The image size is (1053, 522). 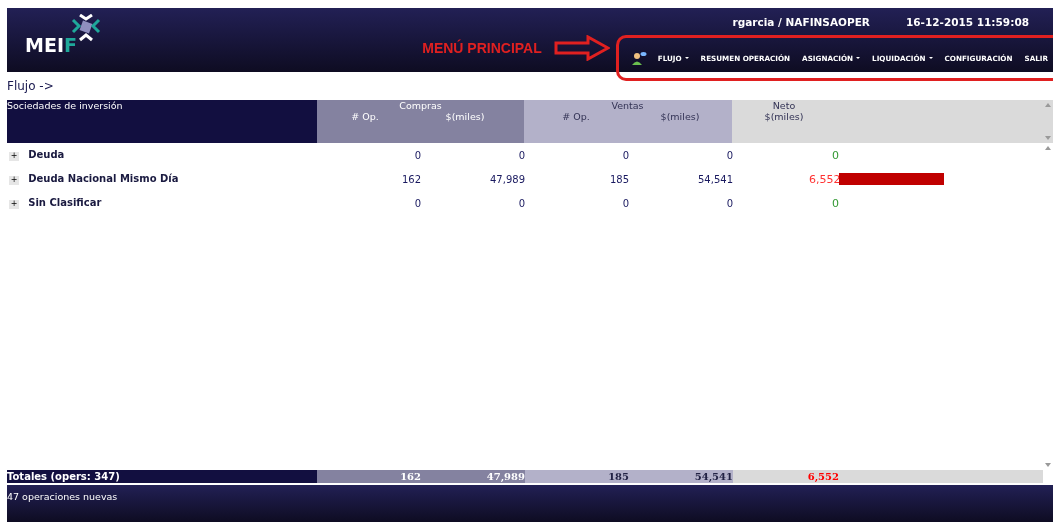 I want to click on table-cell-text: 162, so click(x=410, y=179).